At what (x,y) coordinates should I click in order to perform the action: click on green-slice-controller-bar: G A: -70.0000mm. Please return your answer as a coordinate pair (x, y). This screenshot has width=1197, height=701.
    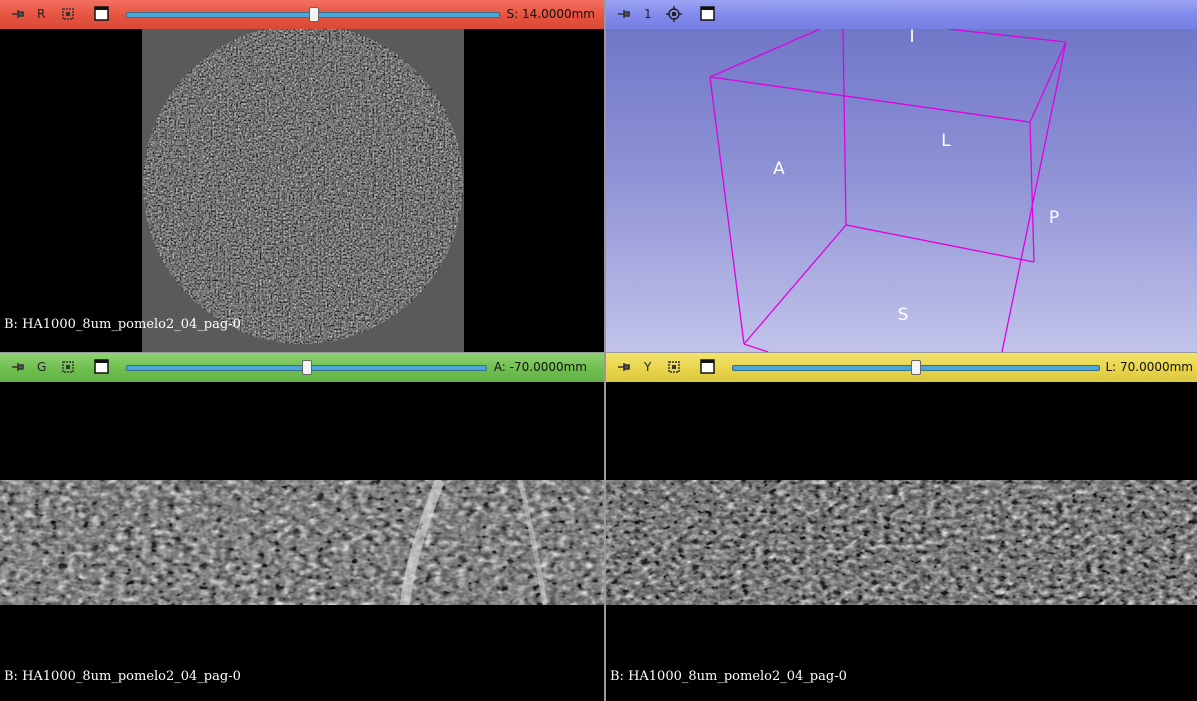
    Looking at the image, I should click on (302, 367).